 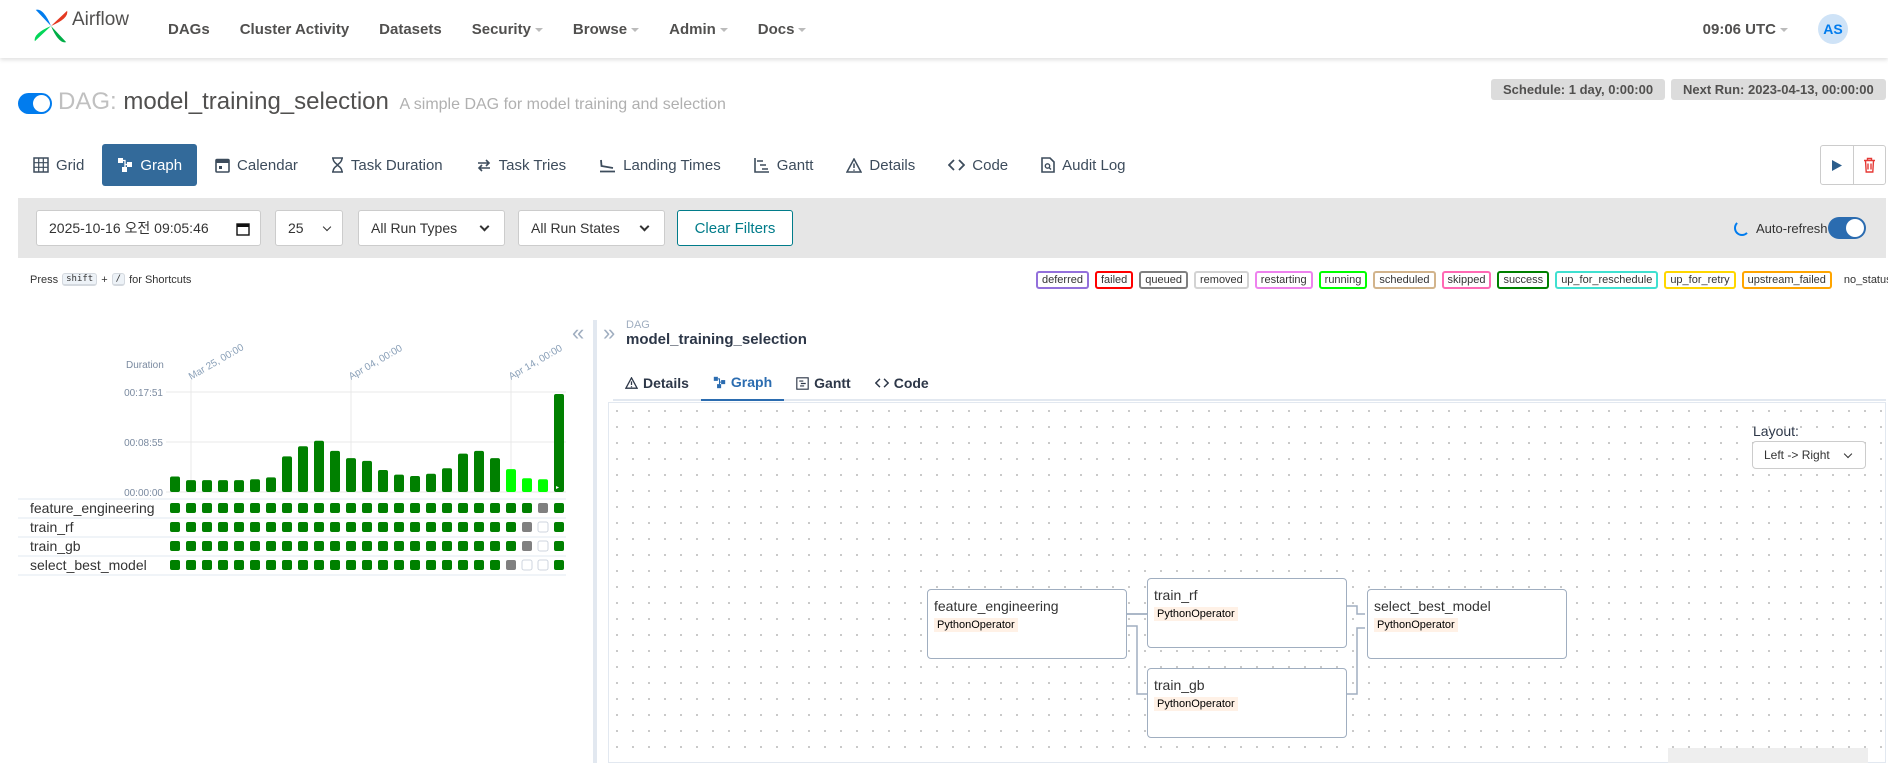 What do you see at coordinates (148, 228) in the screenshot?
I see `base-date-input: 2025-10-16 오전 09:05:46` at bounding box center [148, 228].